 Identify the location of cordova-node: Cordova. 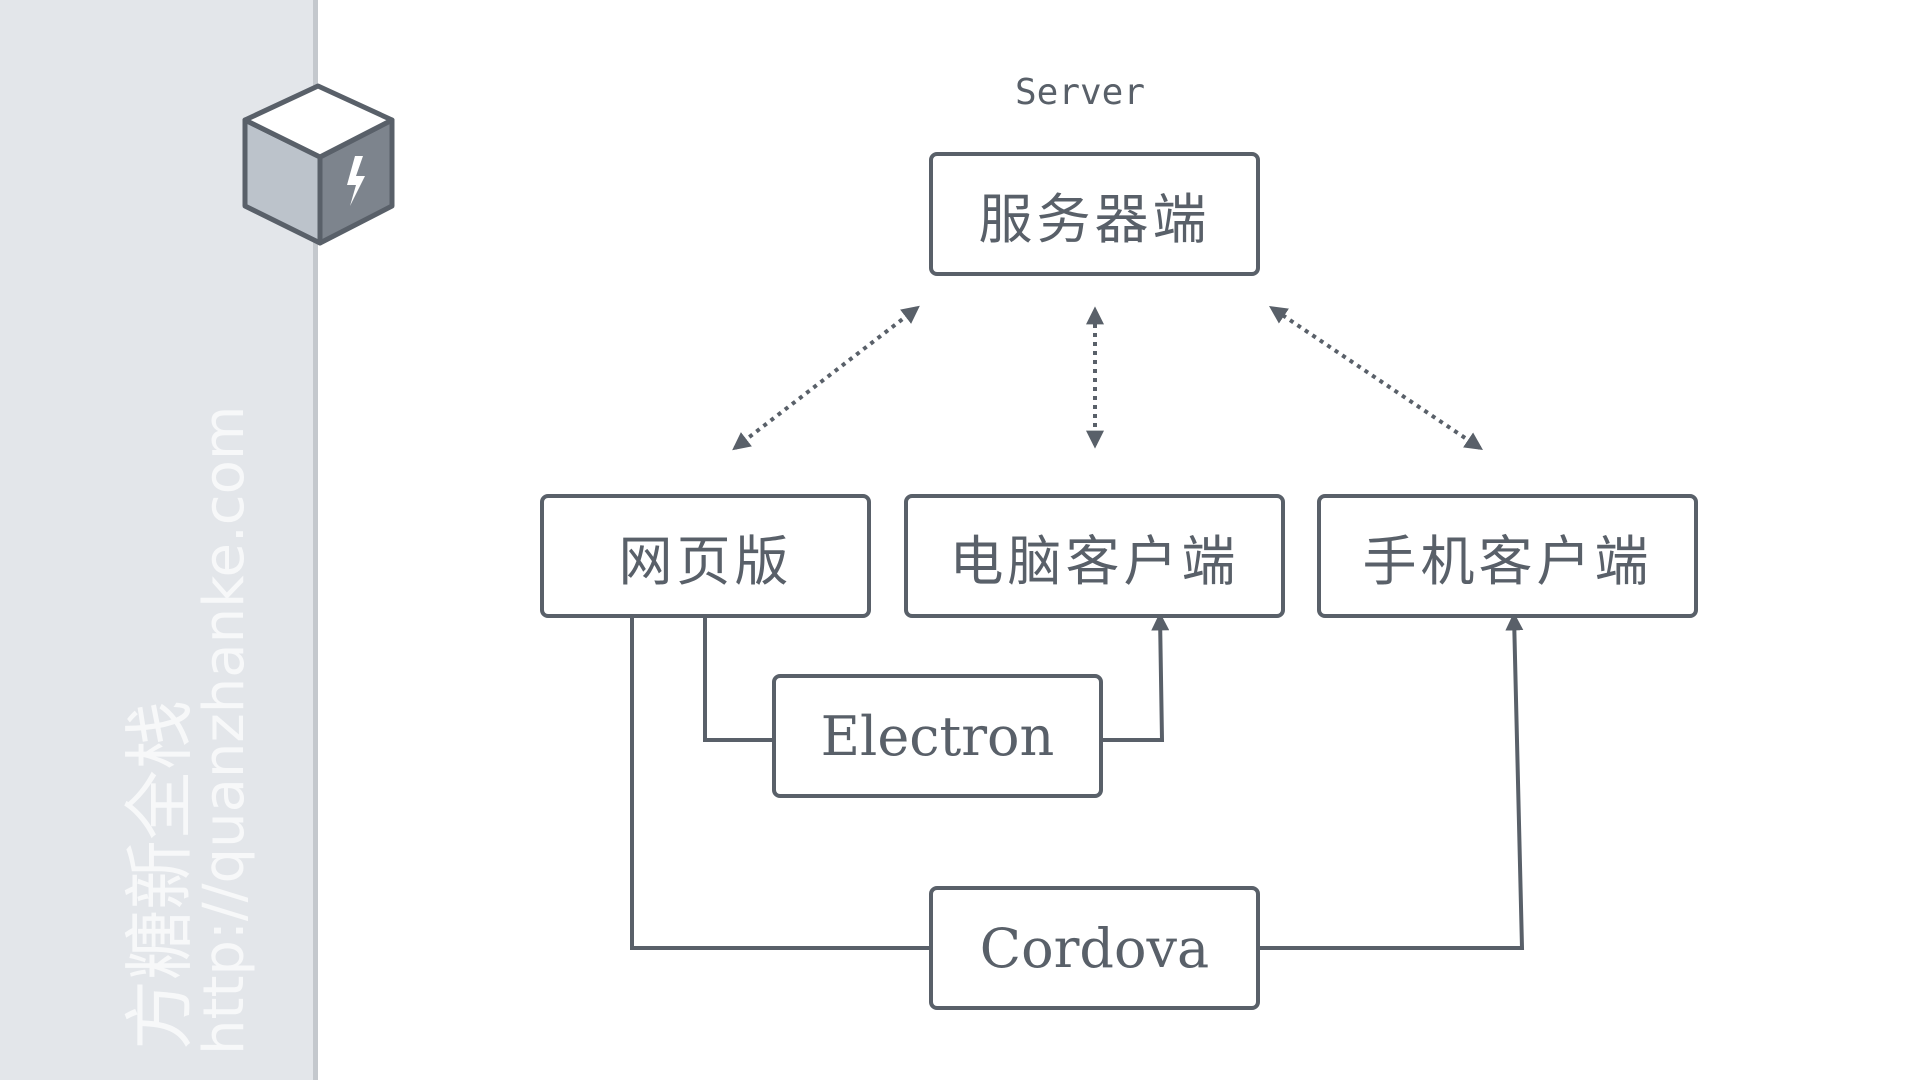
(1094, 948).